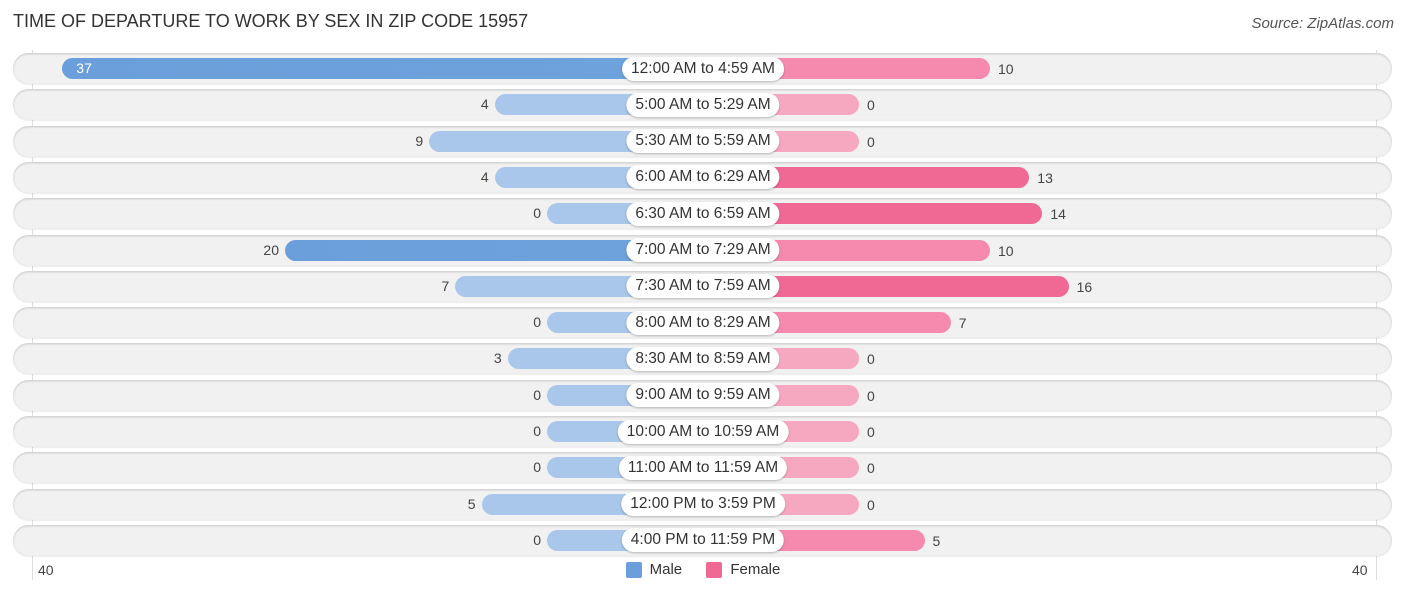  I want to click on value-label-male: 5, so click(471, 503).